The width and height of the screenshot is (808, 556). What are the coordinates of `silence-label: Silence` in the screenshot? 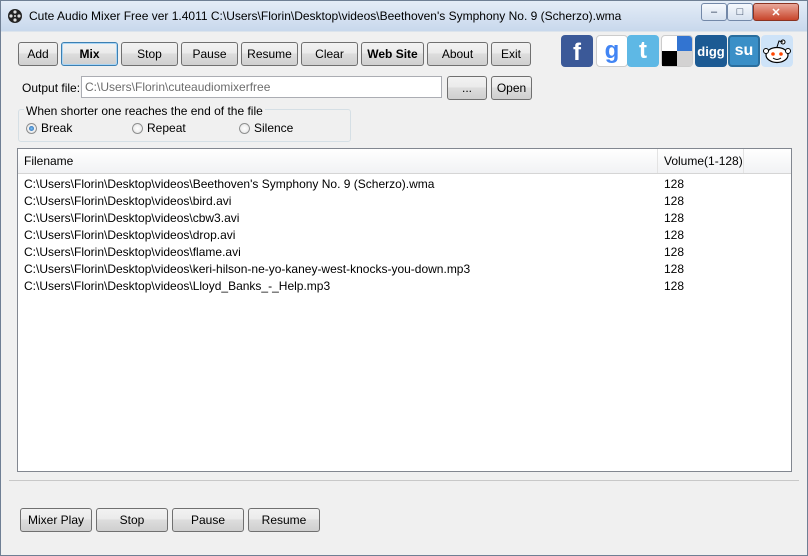 It's located at (274, 128).